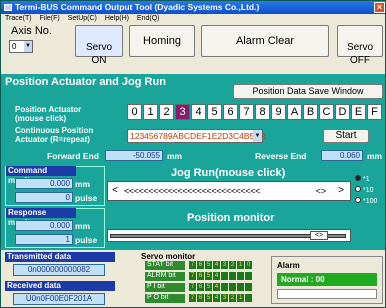 The image size is (386, 308). I want to click on servo-off-label: Servo OFF, so click(360, 54).